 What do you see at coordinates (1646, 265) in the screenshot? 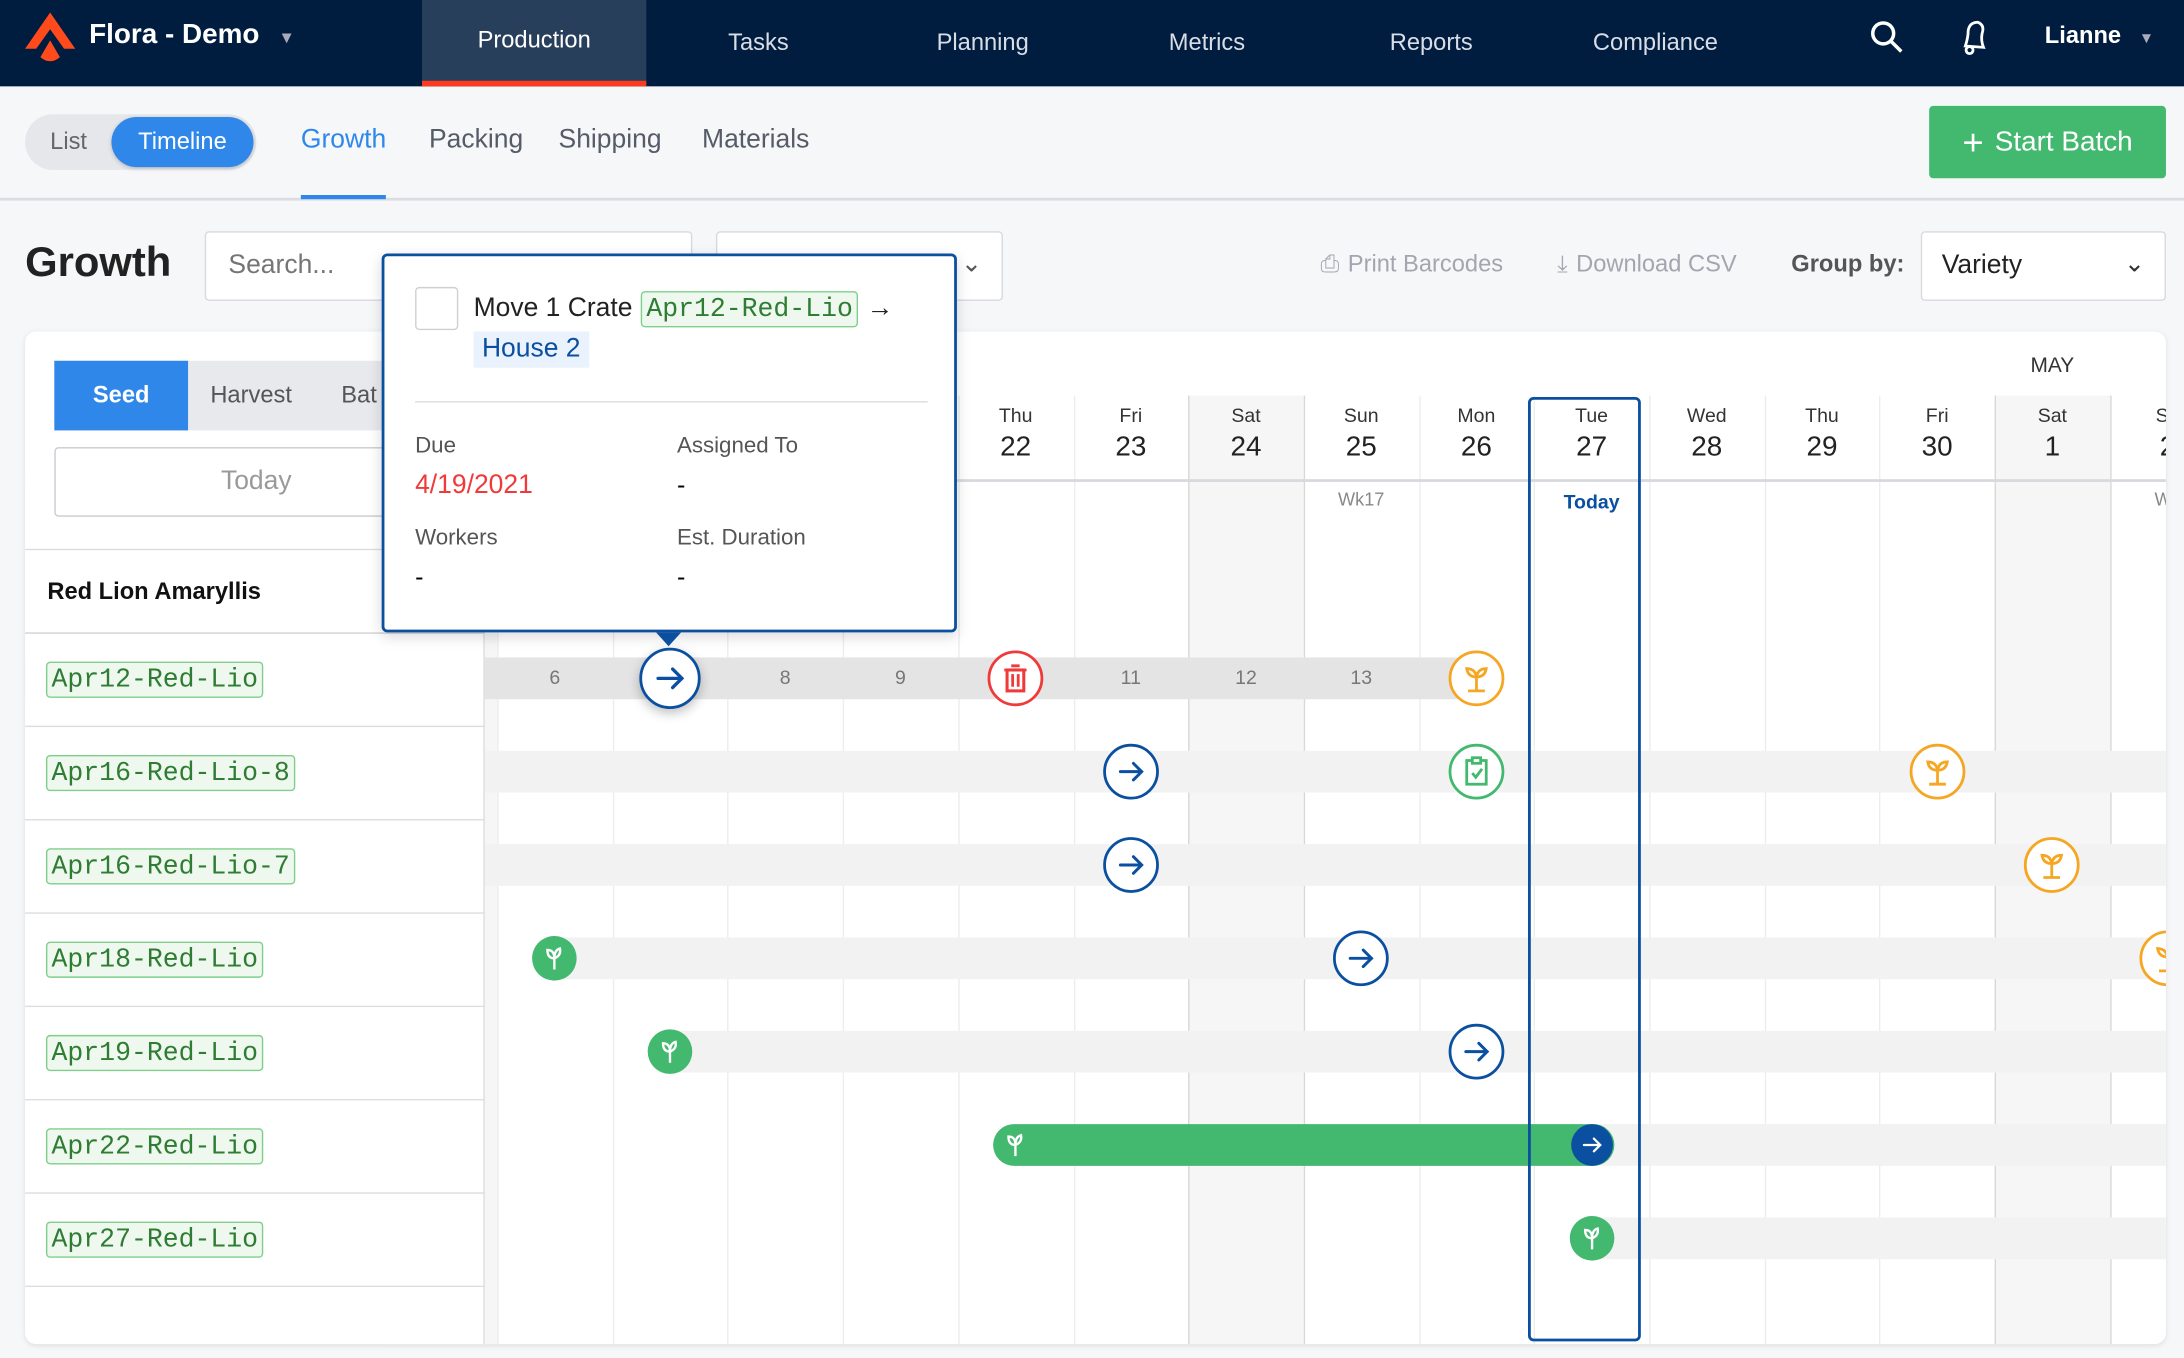
I see `download-csv-button: ⤓ Download CSV` at bounding box center [1646, 265].